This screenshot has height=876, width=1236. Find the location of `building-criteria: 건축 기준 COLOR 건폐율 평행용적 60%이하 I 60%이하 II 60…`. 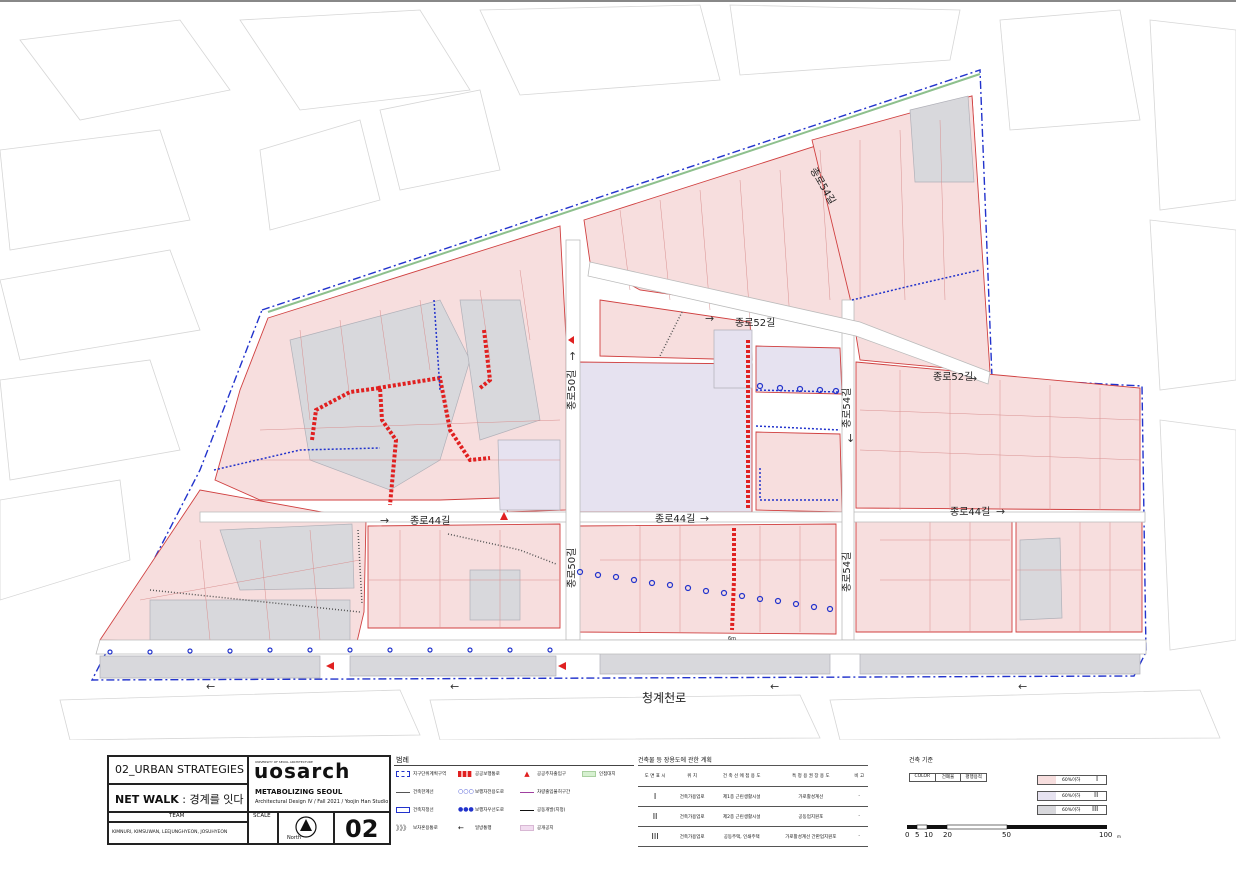

building-criteria: 건축 기준 COLOR 건폐율 평행용적 60%이하 I 60%이하 II 60… is located at coordinates (1017, 800).